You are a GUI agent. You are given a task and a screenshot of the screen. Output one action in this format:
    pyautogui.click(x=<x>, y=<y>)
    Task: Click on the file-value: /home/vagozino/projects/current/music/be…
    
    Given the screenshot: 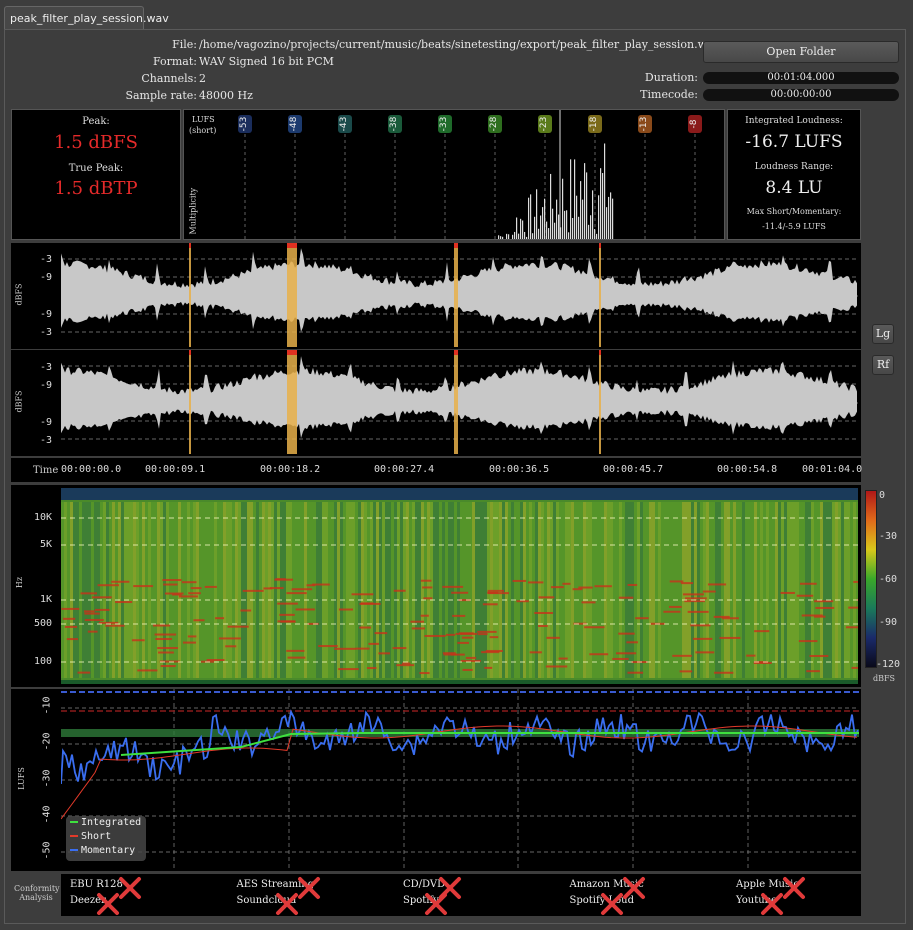 What is the action you would take?
    pyautogui.click(x=459, y=44)
    